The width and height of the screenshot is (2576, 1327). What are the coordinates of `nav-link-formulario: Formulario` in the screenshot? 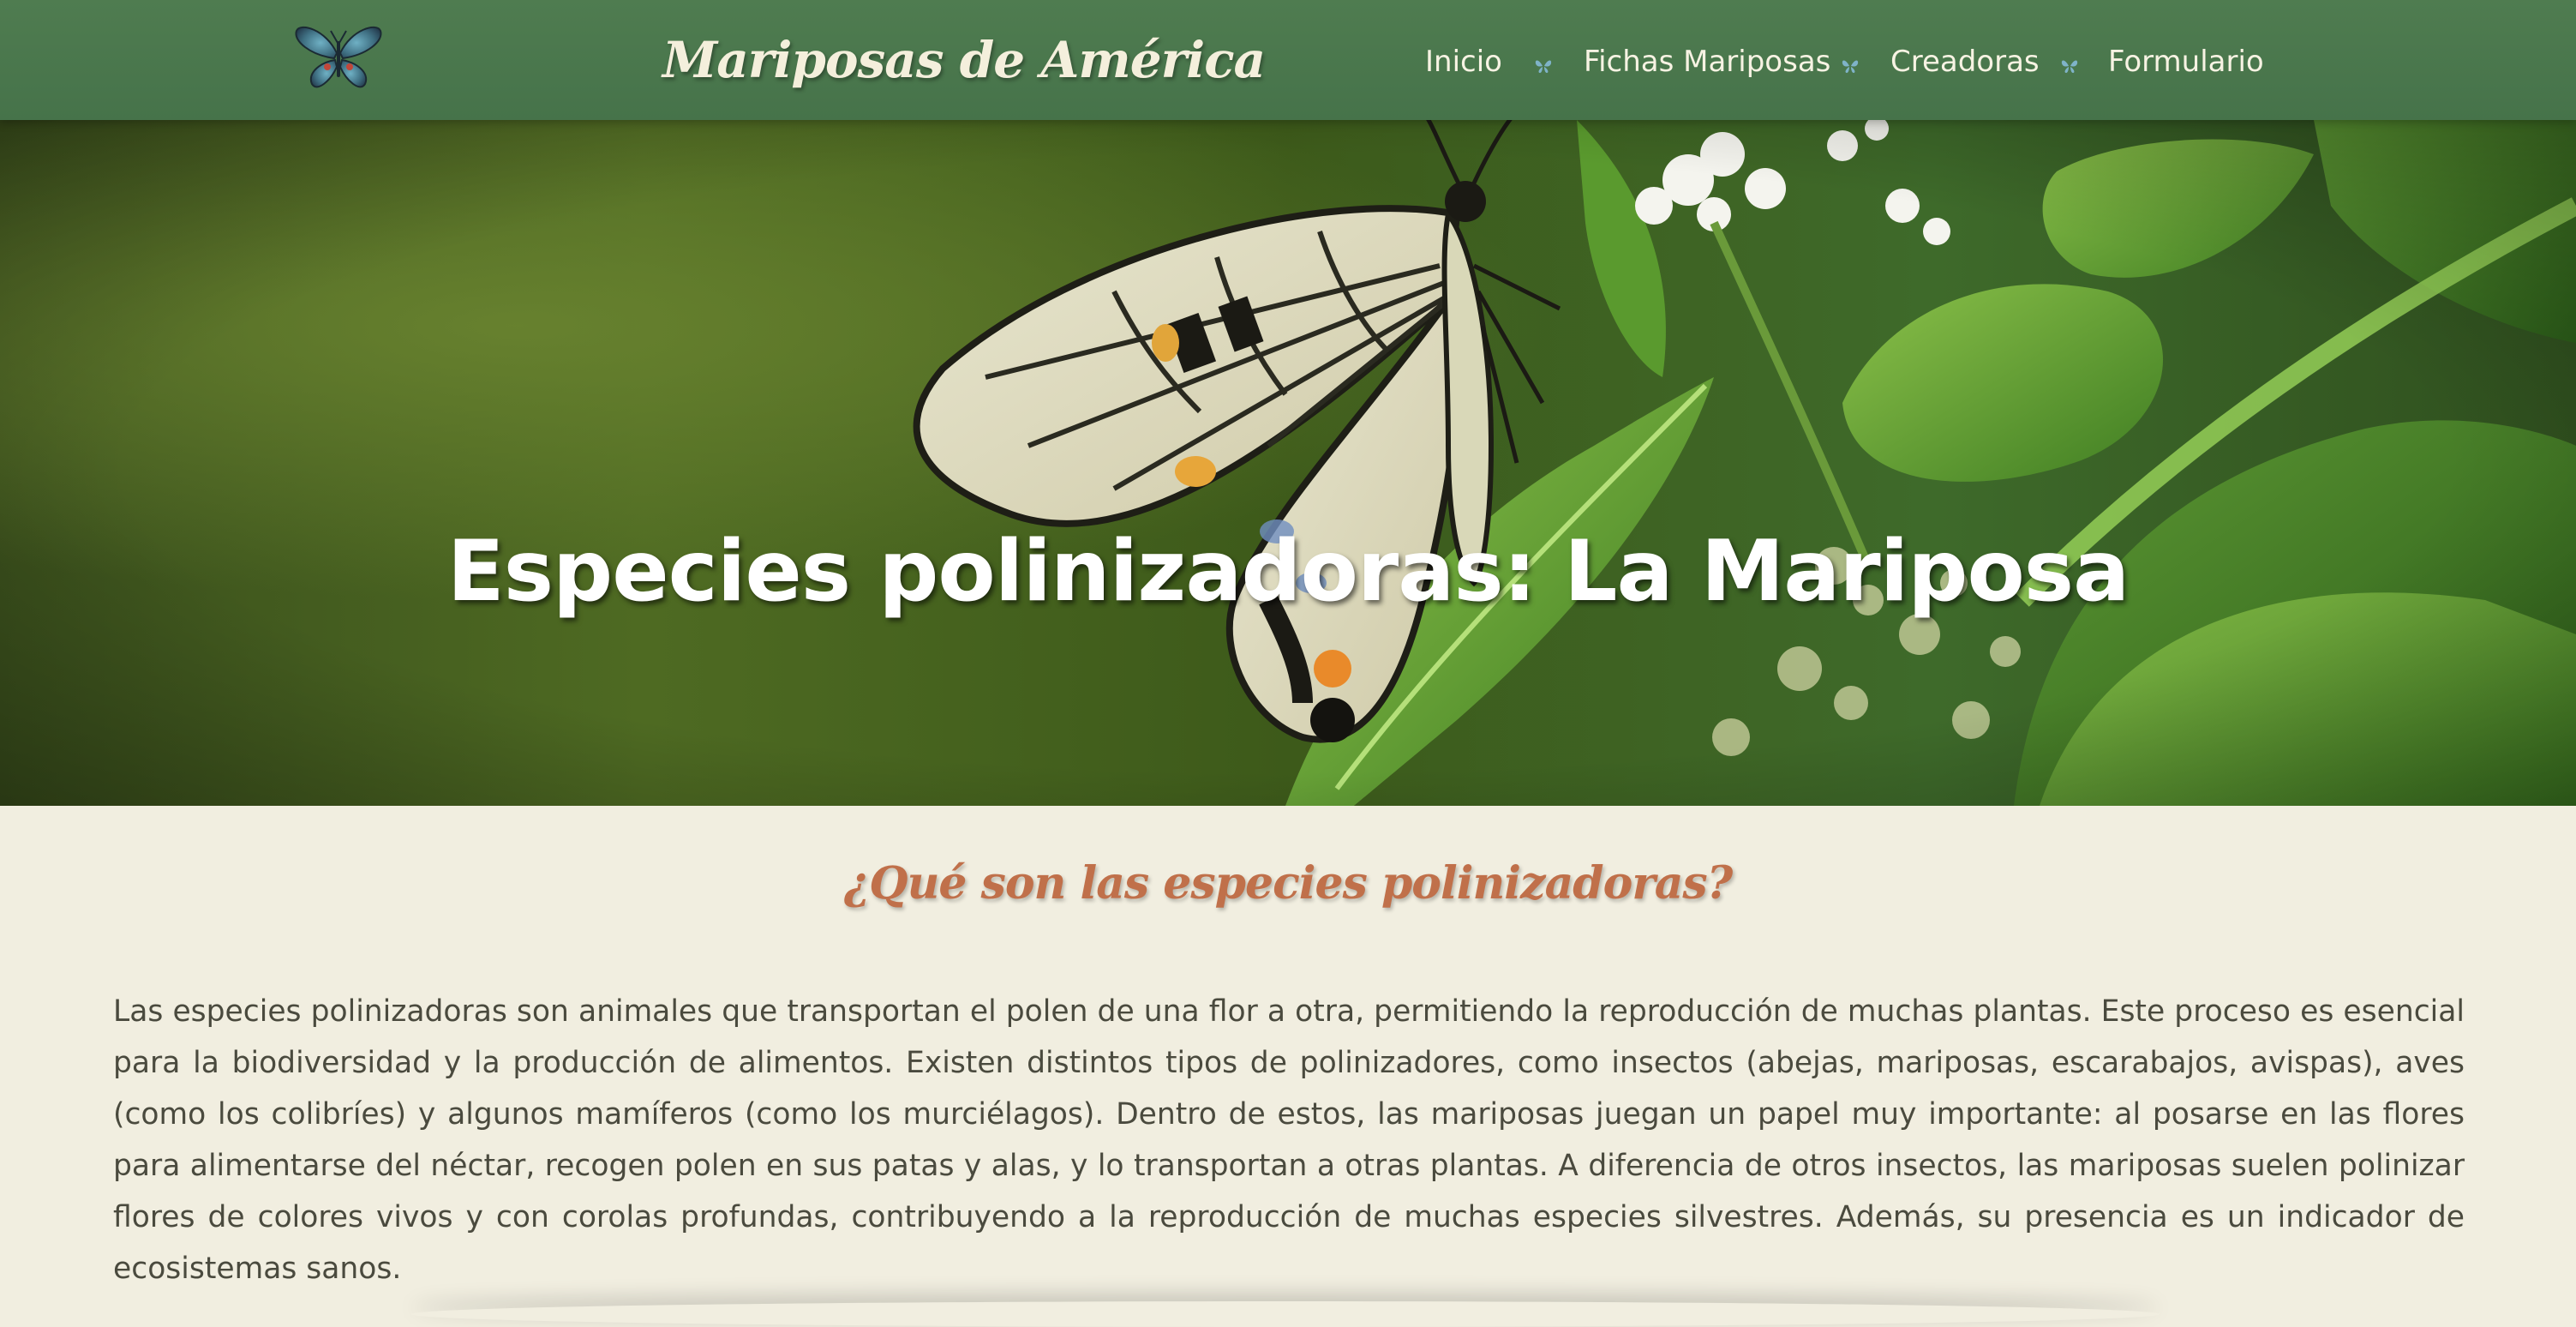 It's located at (2186, 62).